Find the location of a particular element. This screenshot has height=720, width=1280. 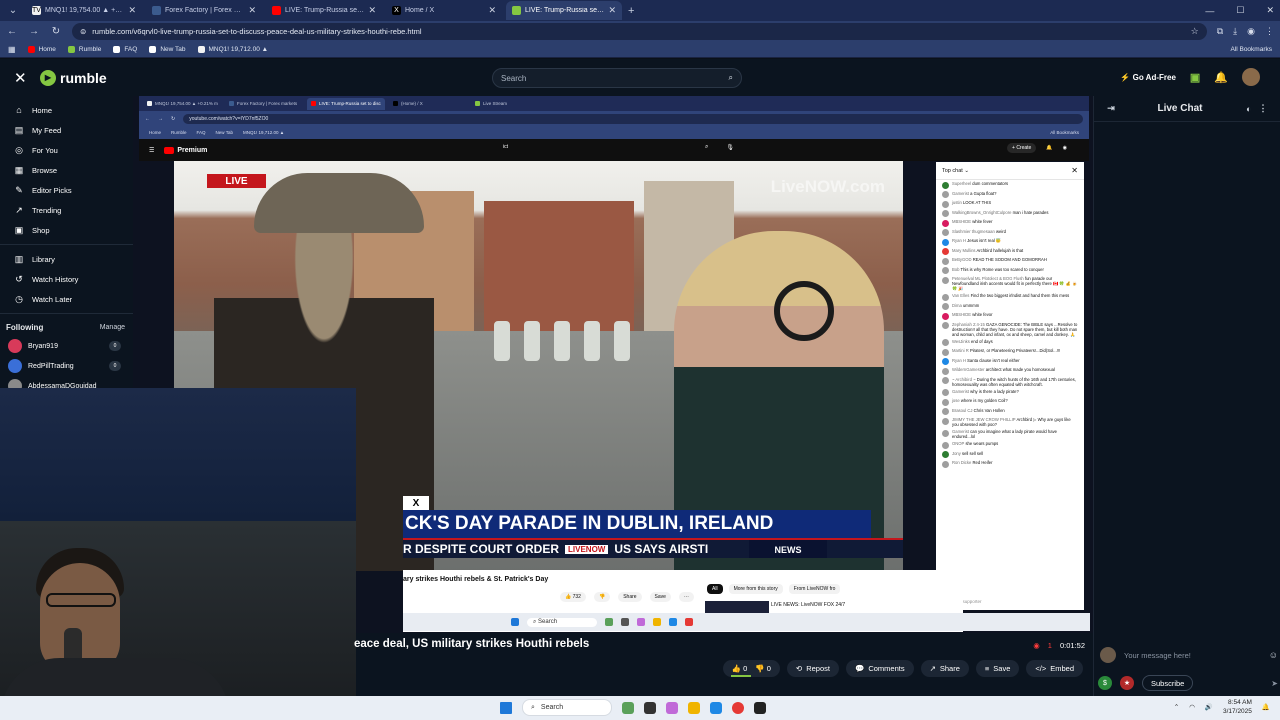

dislike-button: 👎 0 is located at coordinates (763, 668).